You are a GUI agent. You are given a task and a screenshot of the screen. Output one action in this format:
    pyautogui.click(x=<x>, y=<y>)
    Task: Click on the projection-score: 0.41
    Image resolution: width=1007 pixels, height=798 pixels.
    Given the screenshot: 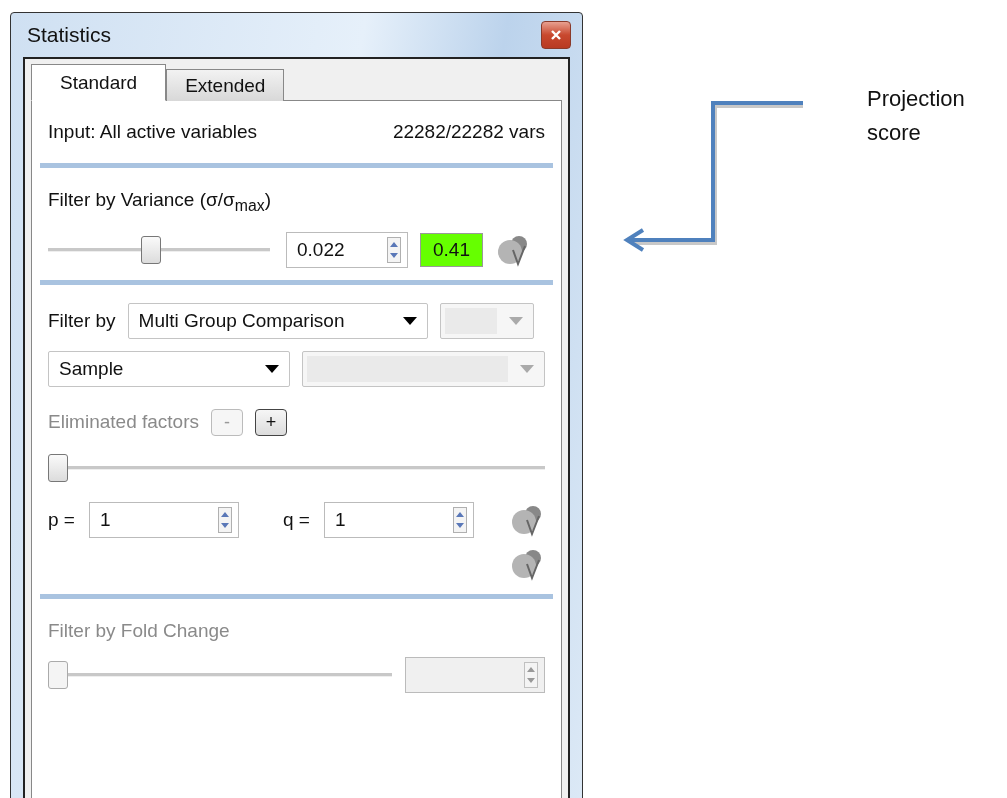 What is the action you would take?
    pyautogui.click(x=451, y=249)
    